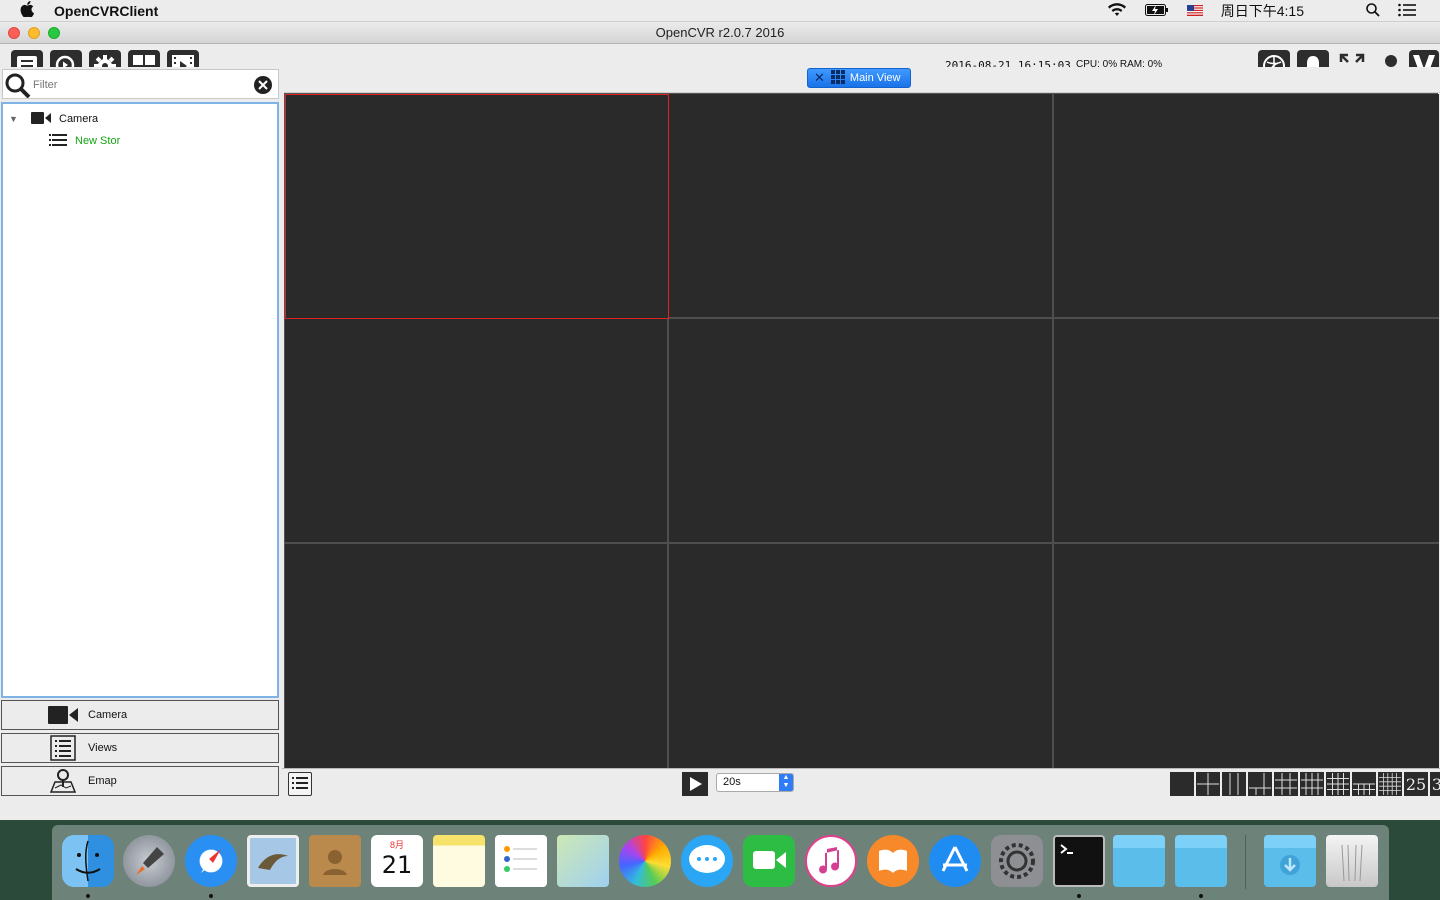  What do you see at coordinates (102, 781) in the screenshot?
I see `accordion-label: Emap` at bounding box center [102, 781].